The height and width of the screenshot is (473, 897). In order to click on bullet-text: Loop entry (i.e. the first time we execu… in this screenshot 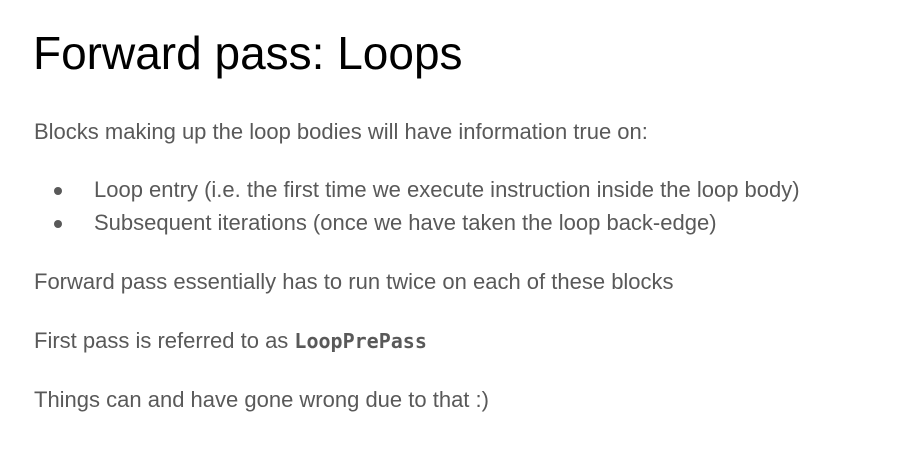, I will do `click(447, 189)`.